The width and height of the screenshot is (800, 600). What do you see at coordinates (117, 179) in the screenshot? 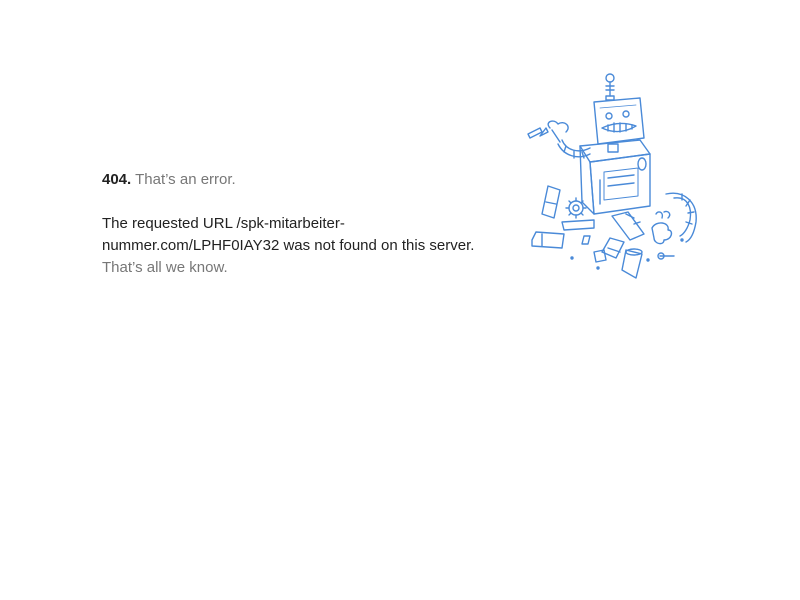
I see `error-code: 404.` at bounding box center [117, 179].